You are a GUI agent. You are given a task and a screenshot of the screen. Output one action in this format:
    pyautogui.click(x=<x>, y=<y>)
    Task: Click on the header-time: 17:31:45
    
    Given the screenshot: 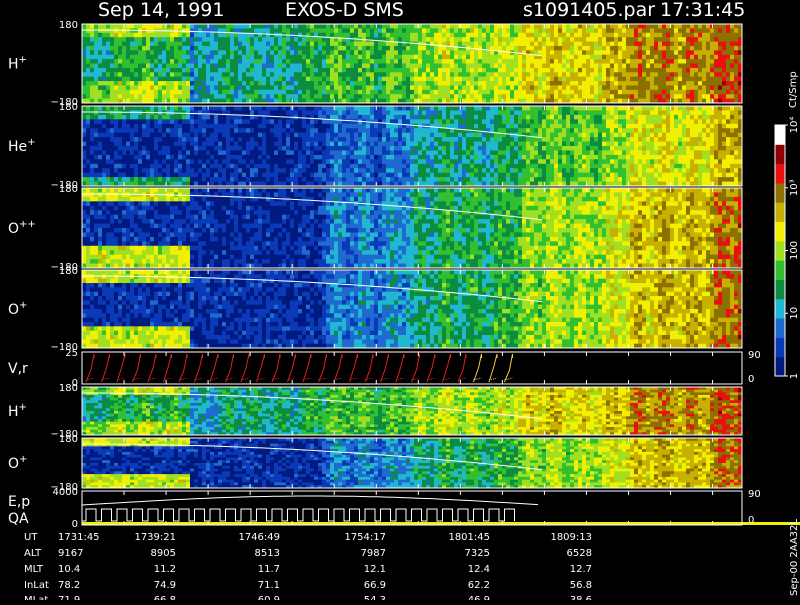 What is the action you would take?
    pyautogui.click(x=702, y=10)
    